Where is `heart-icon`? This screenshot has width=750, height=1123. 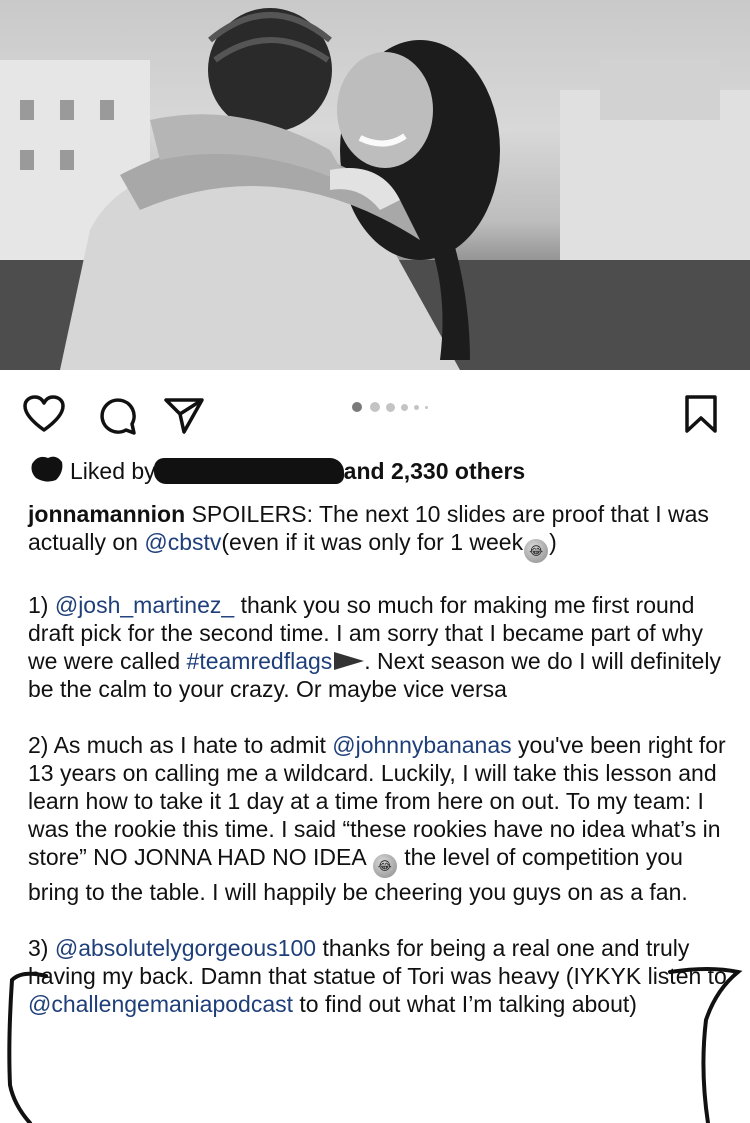 heart-icon is located at coordinates (44, 414).